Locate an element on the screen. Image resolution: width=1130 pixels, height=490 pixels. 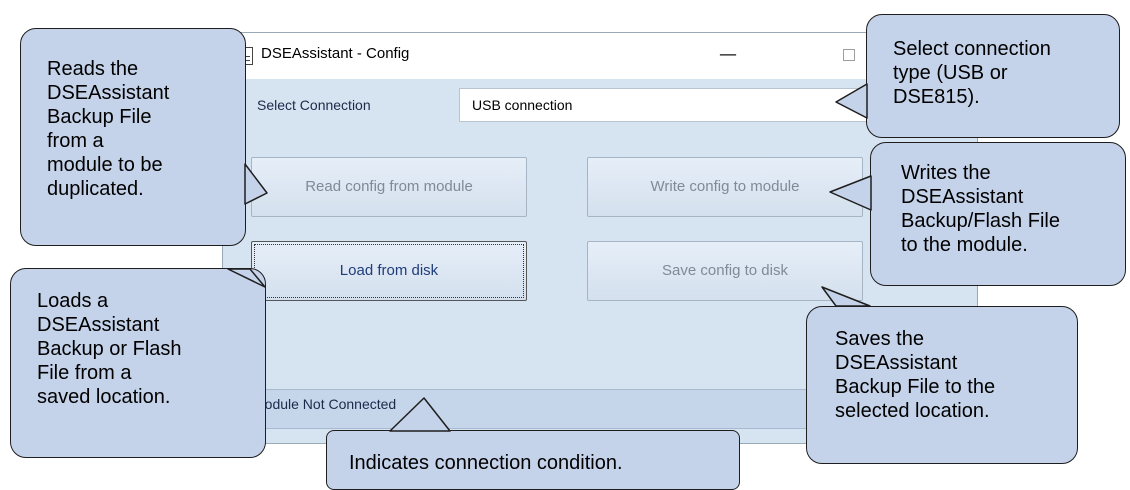
connection-select: USB connection is located at coordinates (679, 105).